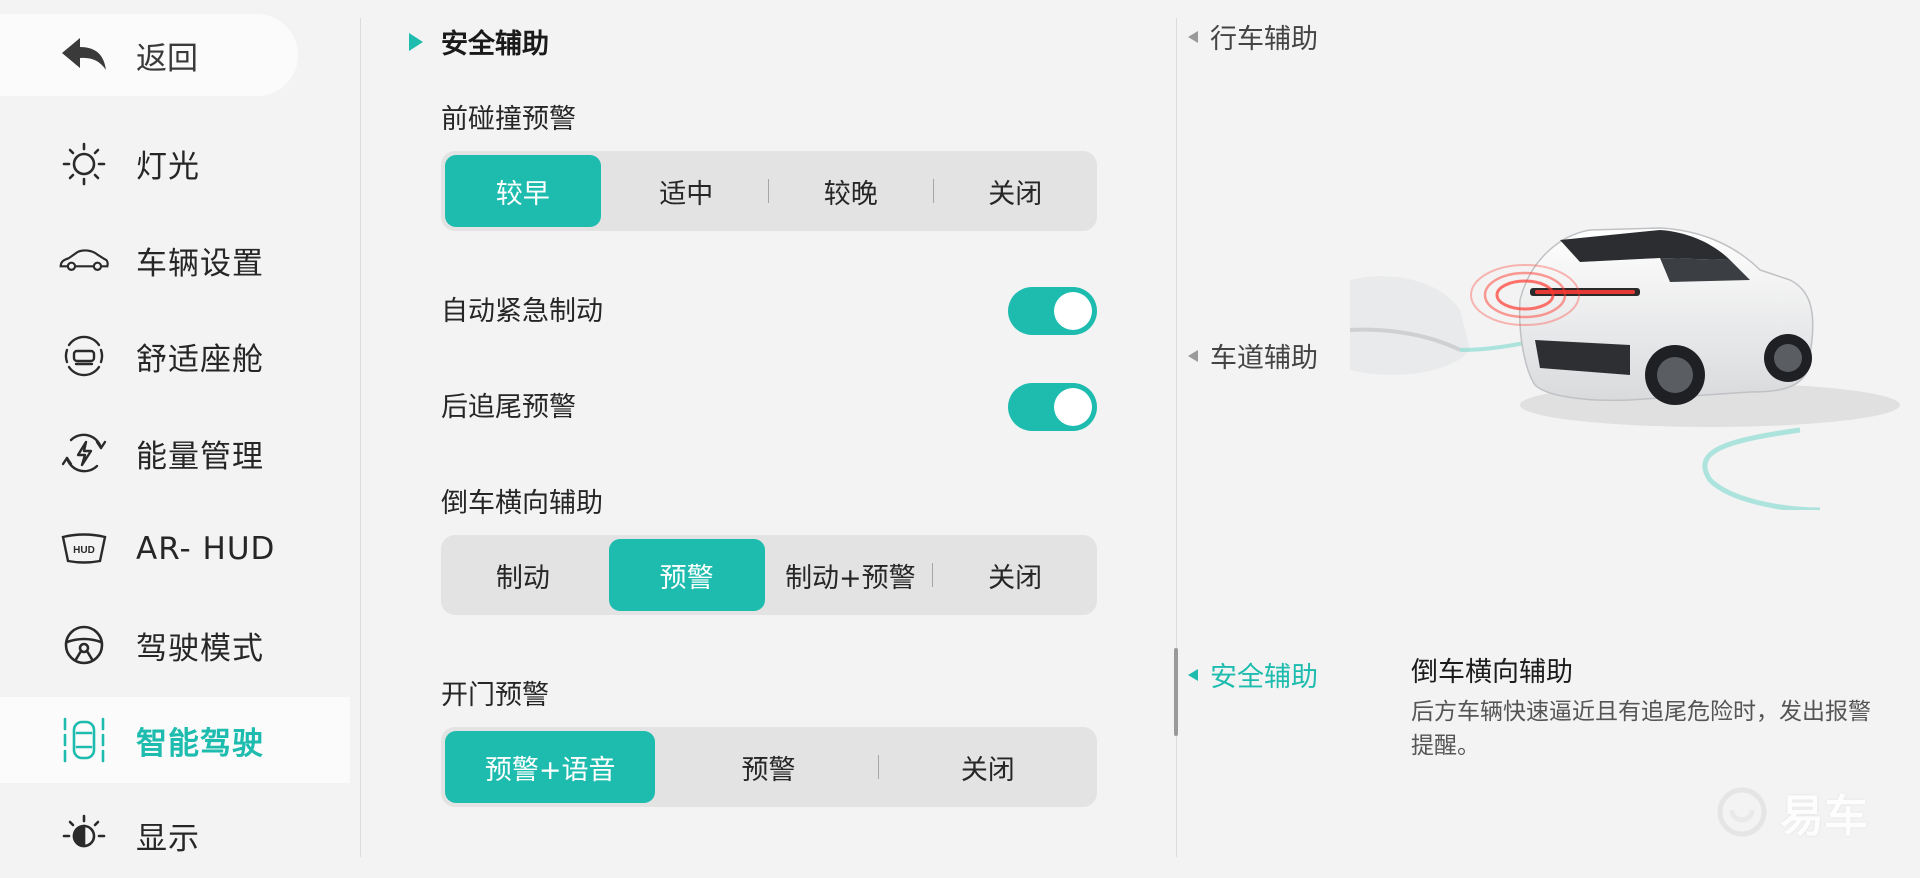 The height and width of the screenshot is (878, 1920). Describe the element at coordinates (1742, 812) in the screenshot. I see `yiche-logo-icon` at that location.